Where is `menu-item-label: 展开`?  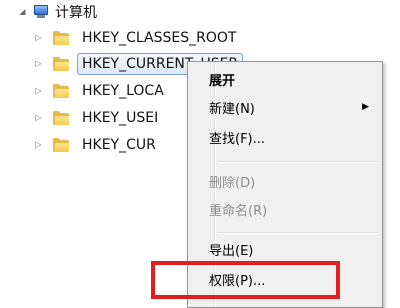
menu-item-label: 展开 is located at coordinates (222, 81).